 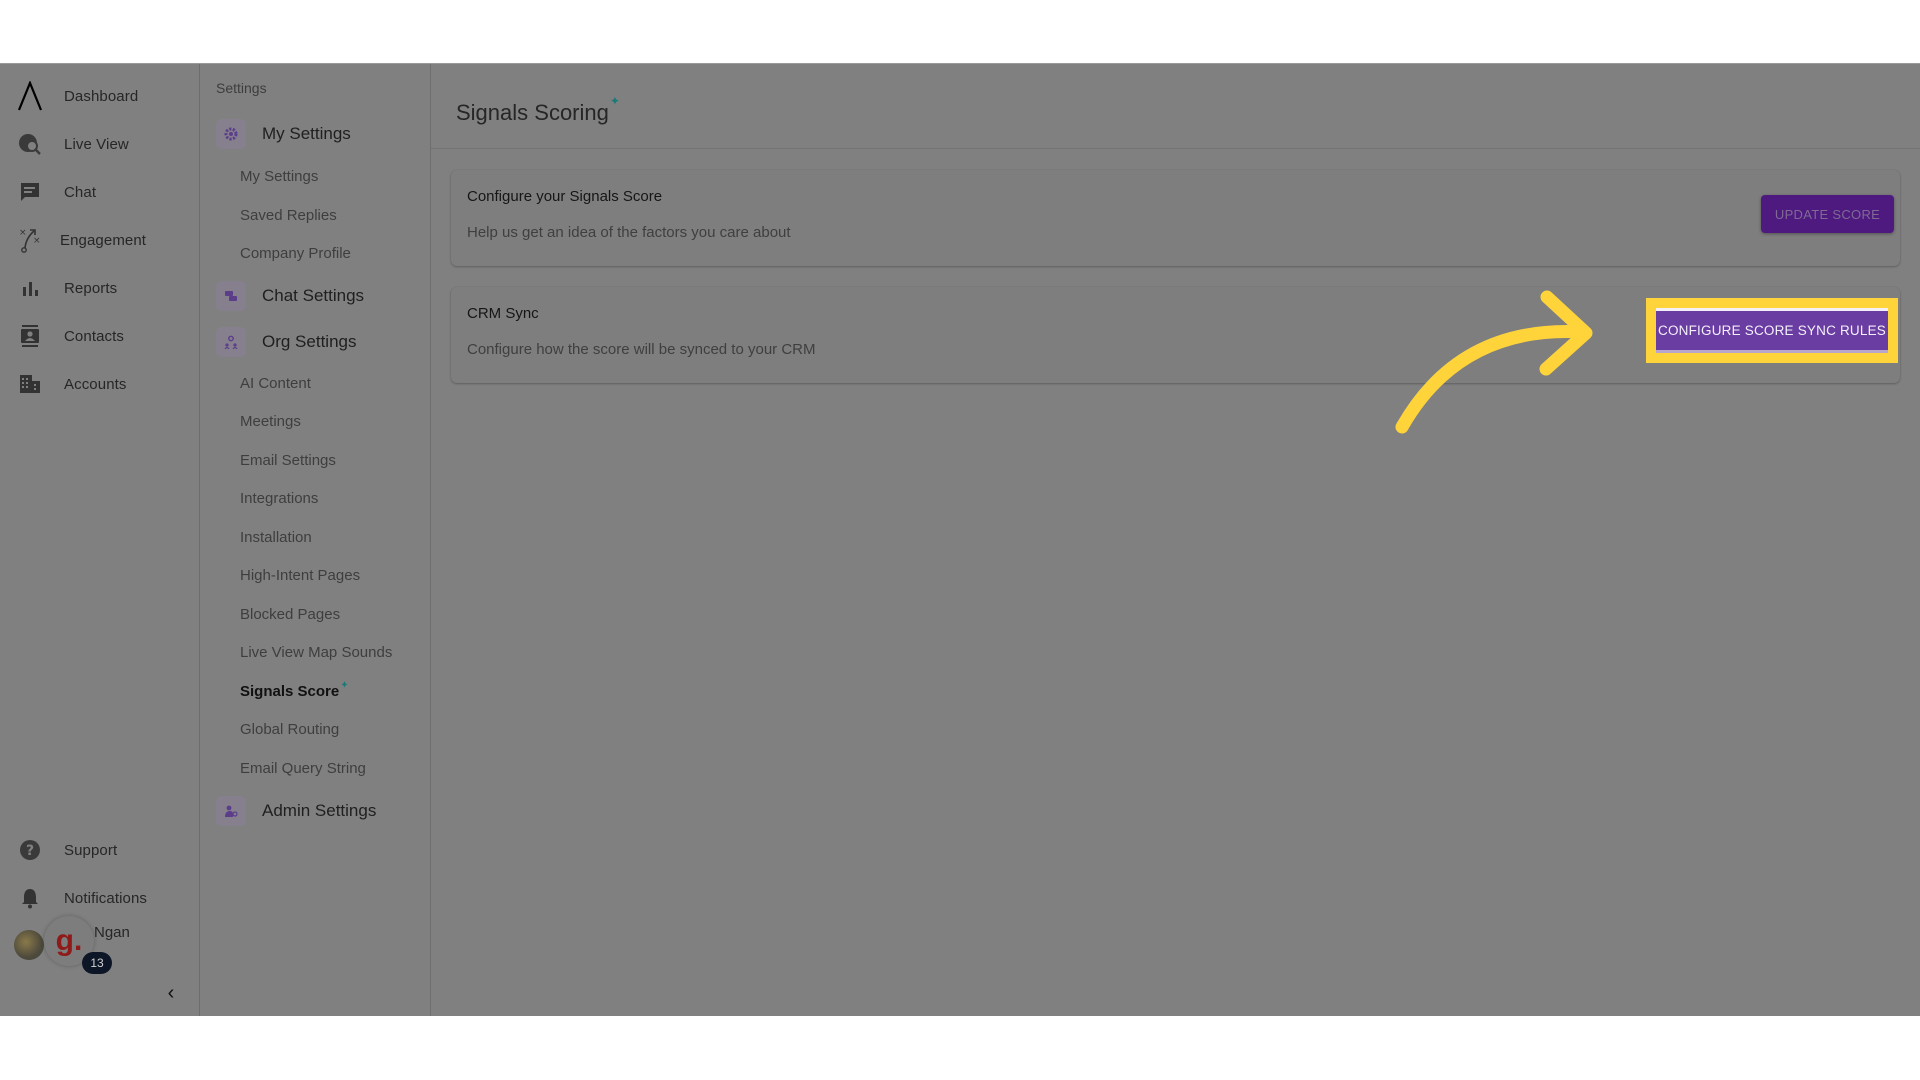 What do you see at coordinates (30, 898) in the screenshot?
I see `bell-icon` at bounding box center [30, 898].